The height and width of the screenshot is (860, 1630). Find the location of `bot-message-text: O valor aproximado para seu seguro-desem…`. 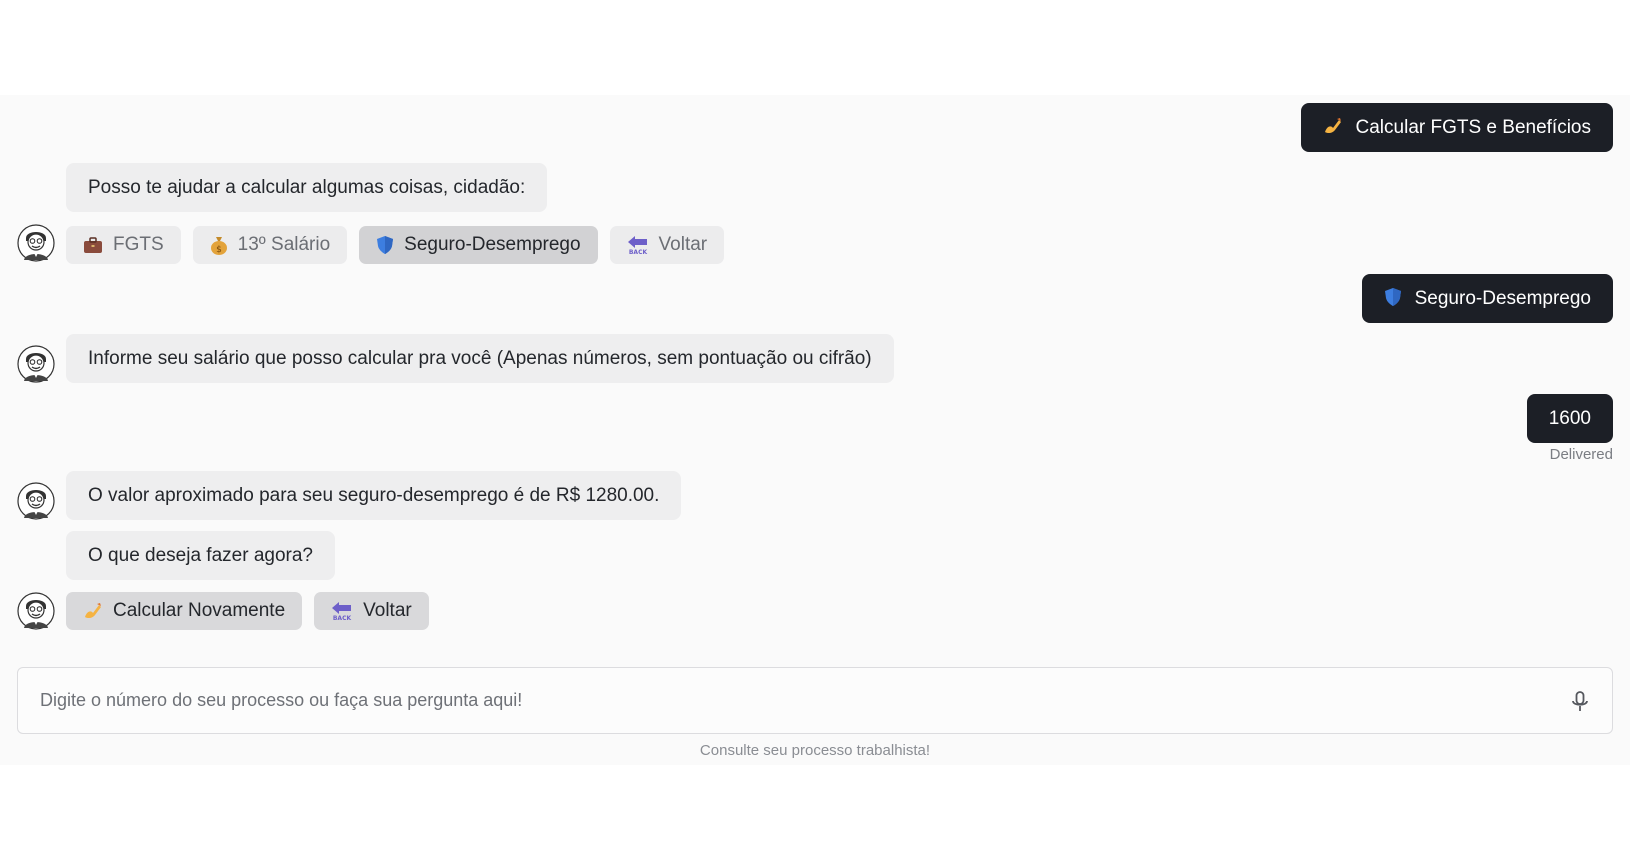

bot-message-text: O valor aproximado para seu seguro-desem… is located at coordinates (374, 495).